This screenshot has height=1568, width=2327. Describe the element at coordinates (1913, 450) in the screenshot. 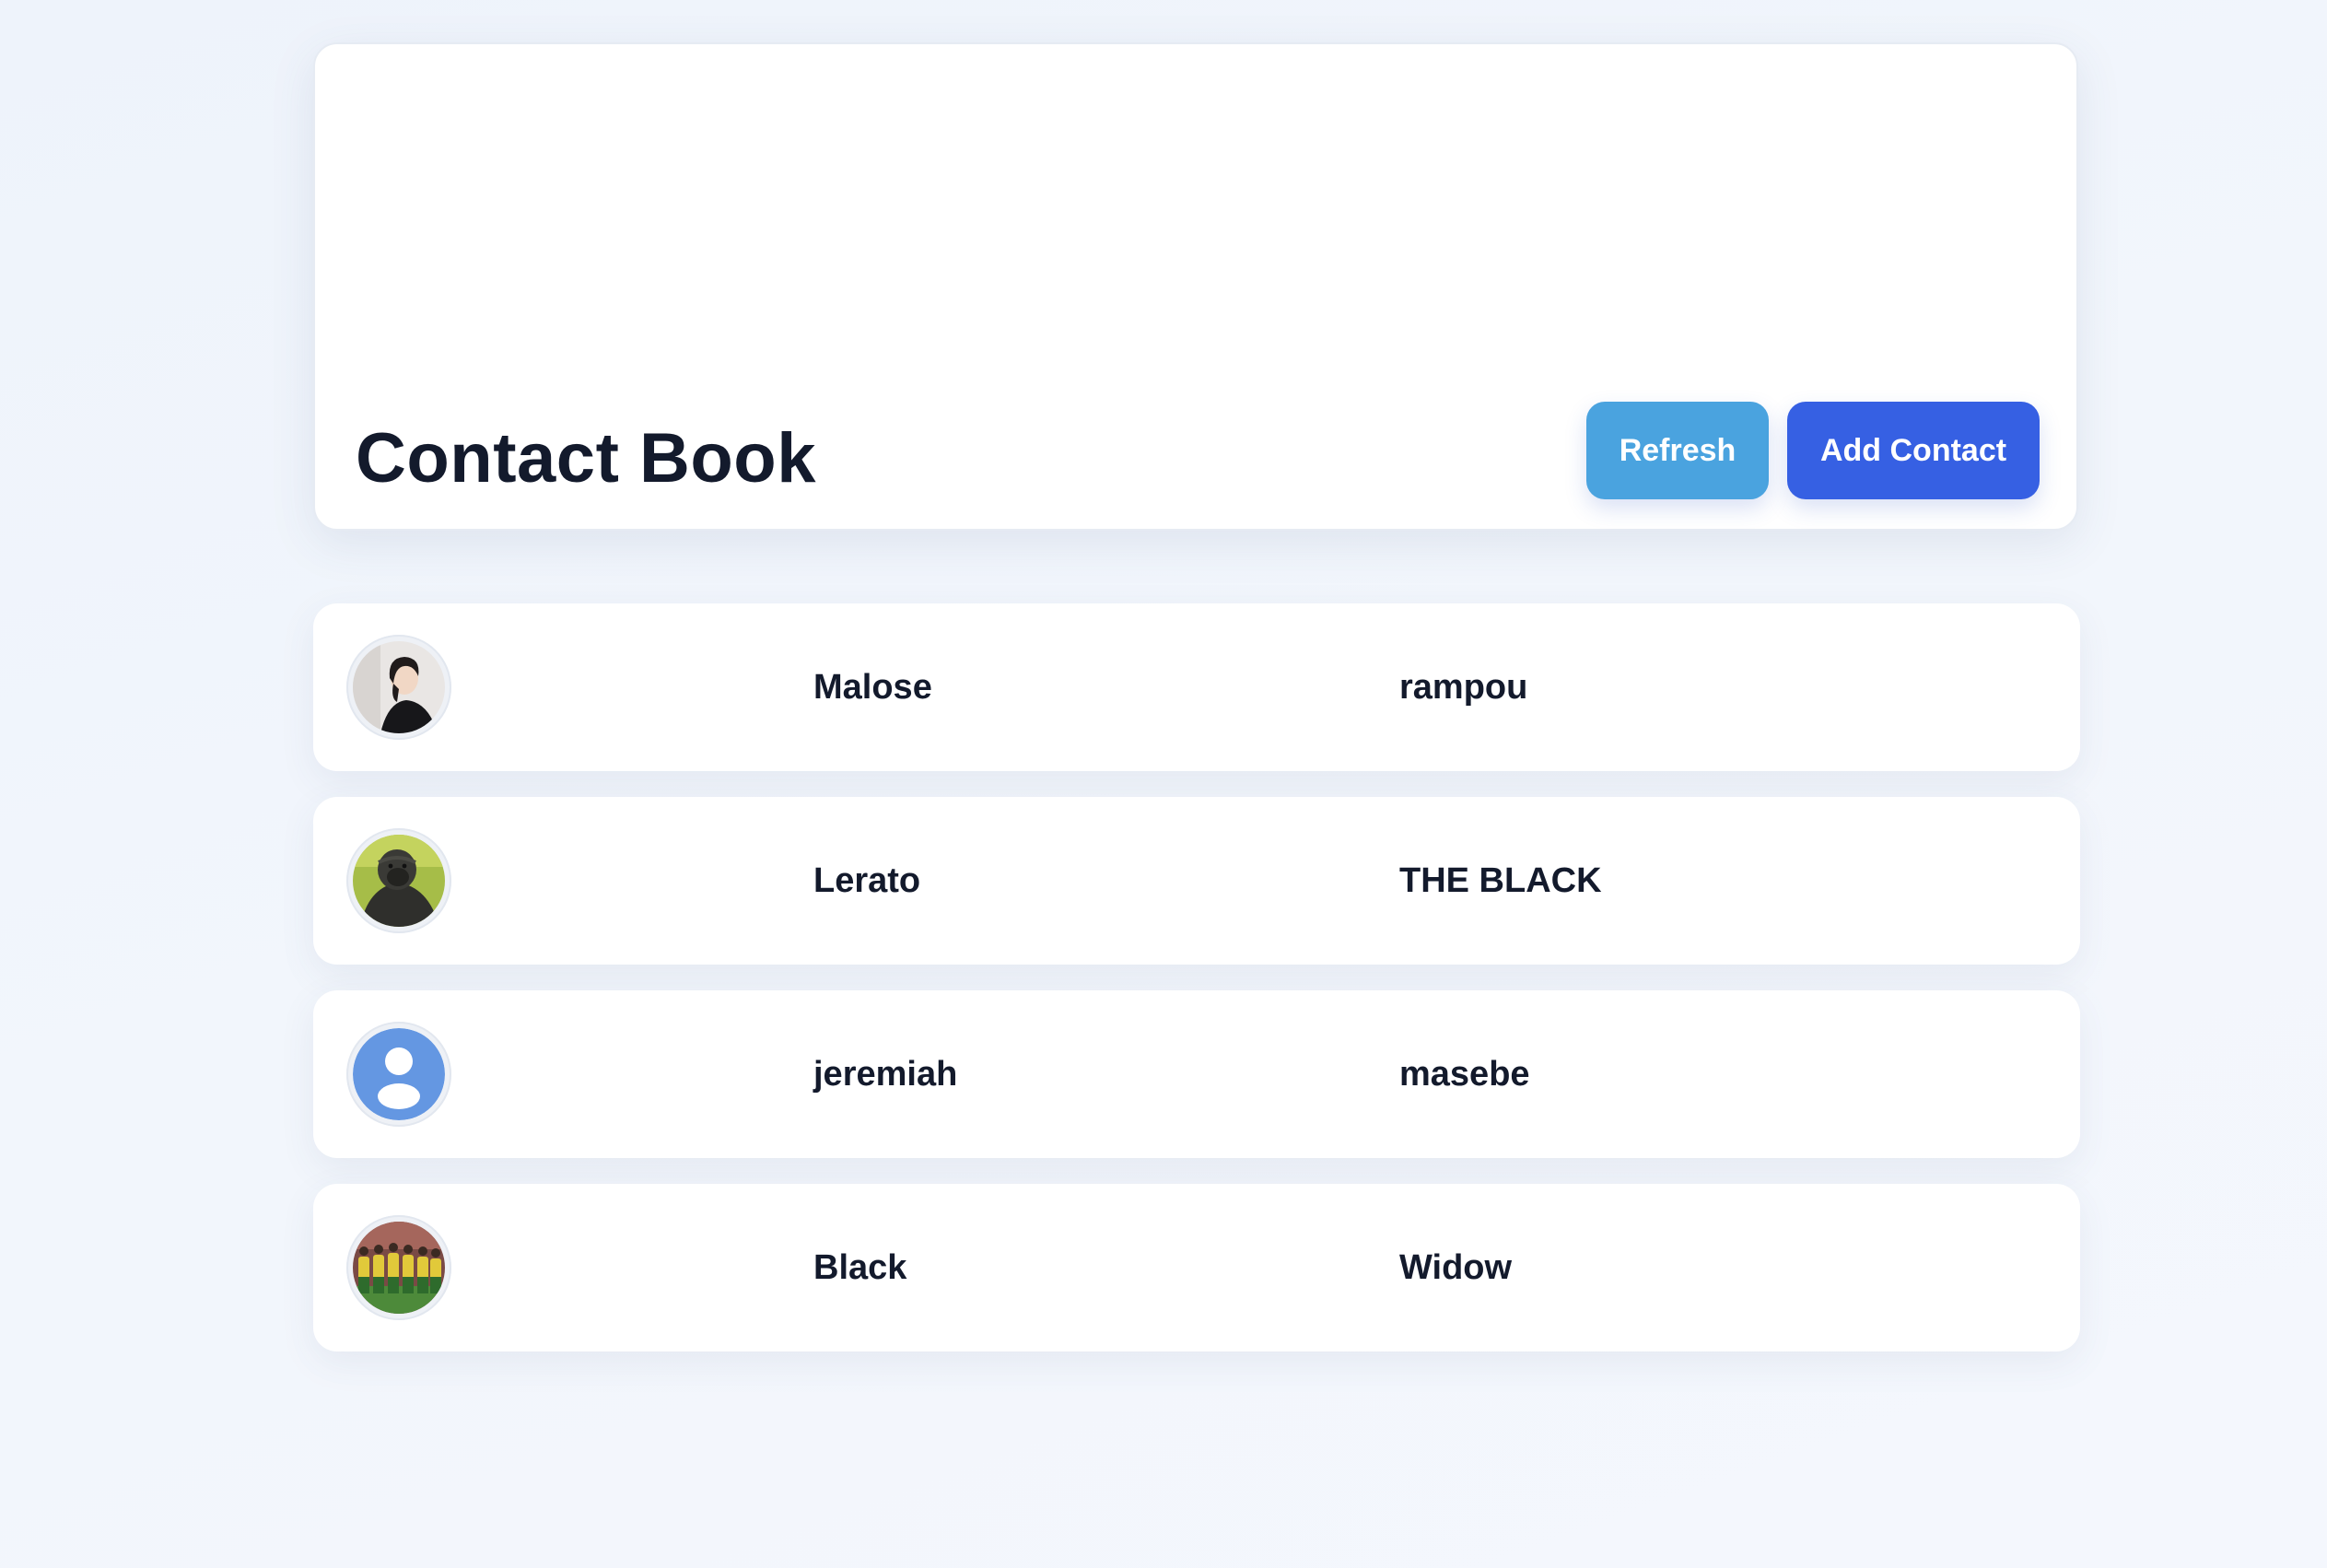

I see `add-contact-button: Add Contact` at that location.